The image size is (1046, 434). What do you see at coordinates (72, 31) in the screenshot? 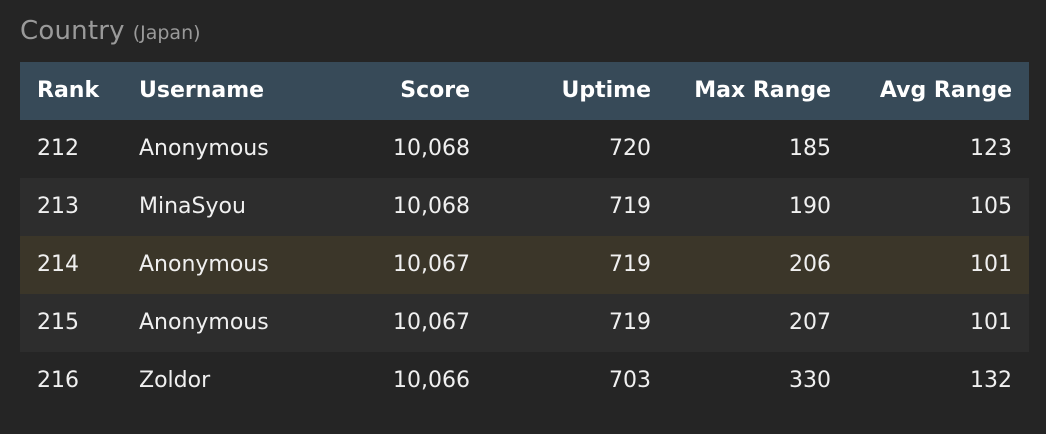
I see `section-title: Country` at bounding box center [72, 31].